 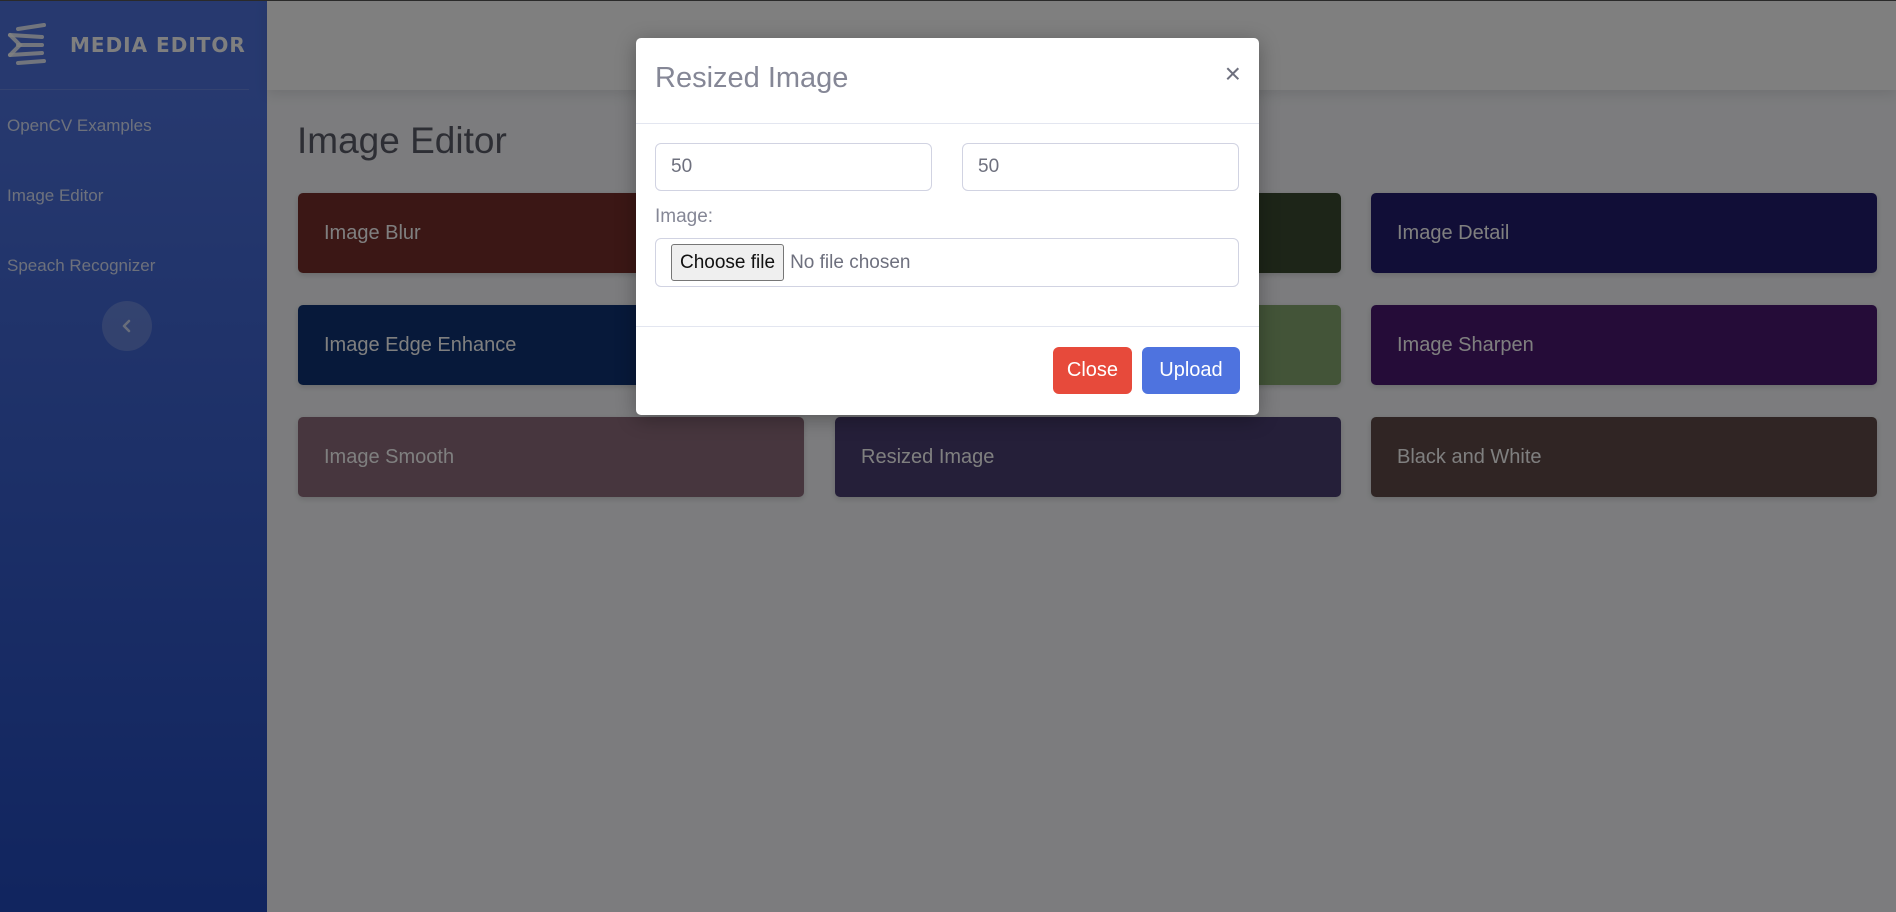 I want to click on width-input: 50, so click(x=793, y=167).